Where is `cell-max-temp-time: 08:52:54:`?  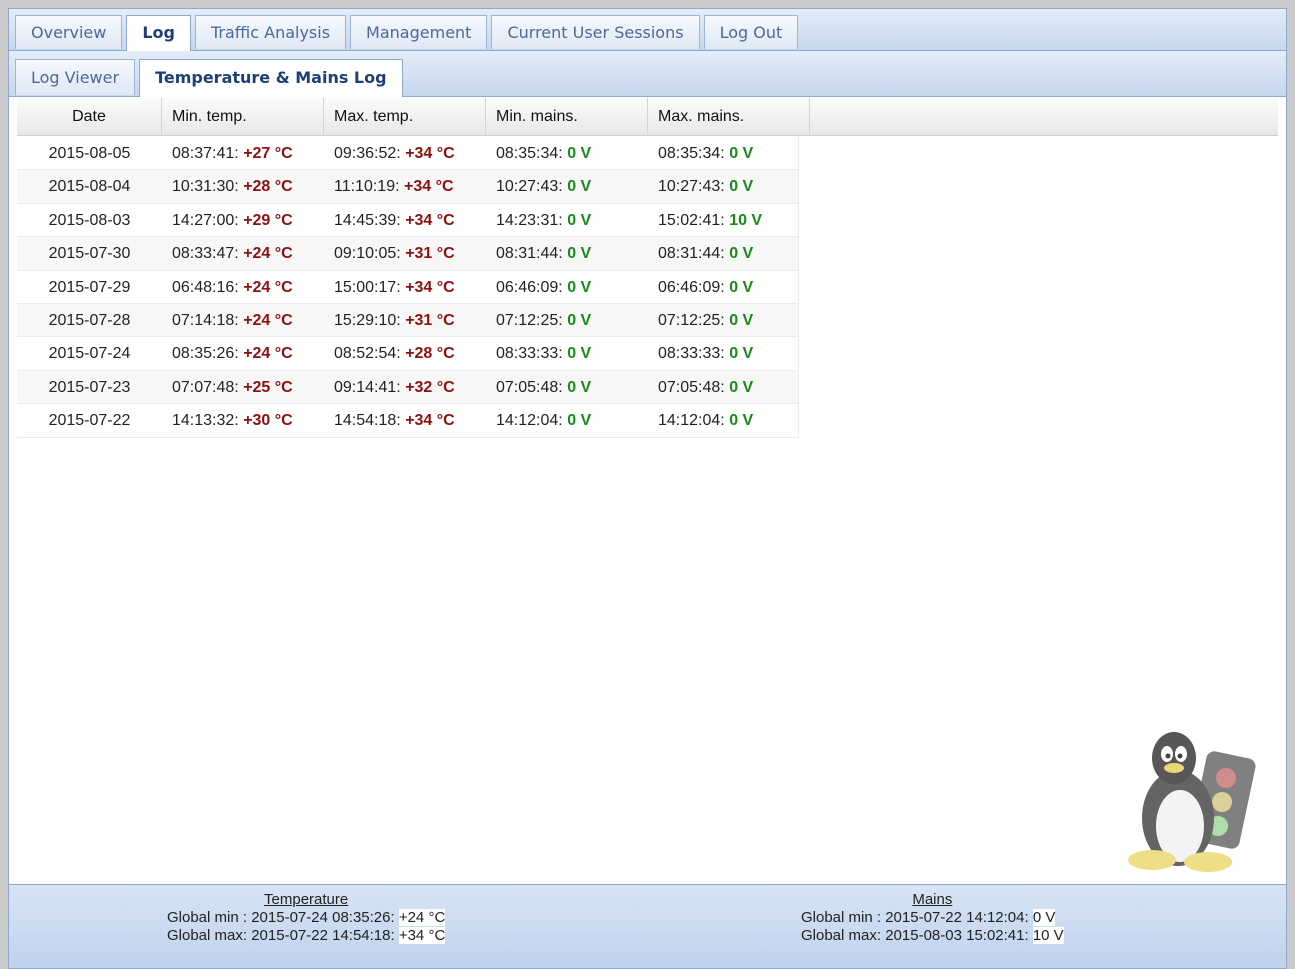
cell-max-temp-time: 08:52:54: is located at coordinates (367, 354).